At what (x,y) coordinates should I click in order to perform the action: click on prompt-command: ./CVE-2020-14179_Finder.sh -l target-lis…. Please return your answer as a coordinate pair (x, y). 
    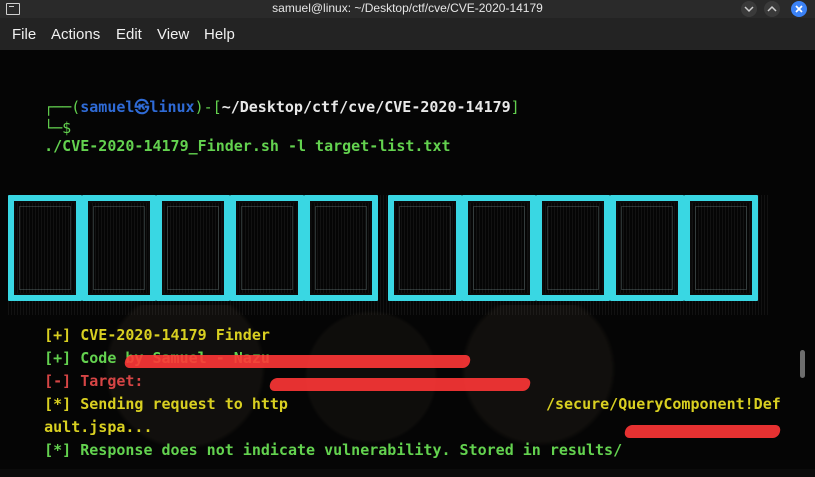
    Looking at the image, I should click on (247, 146).